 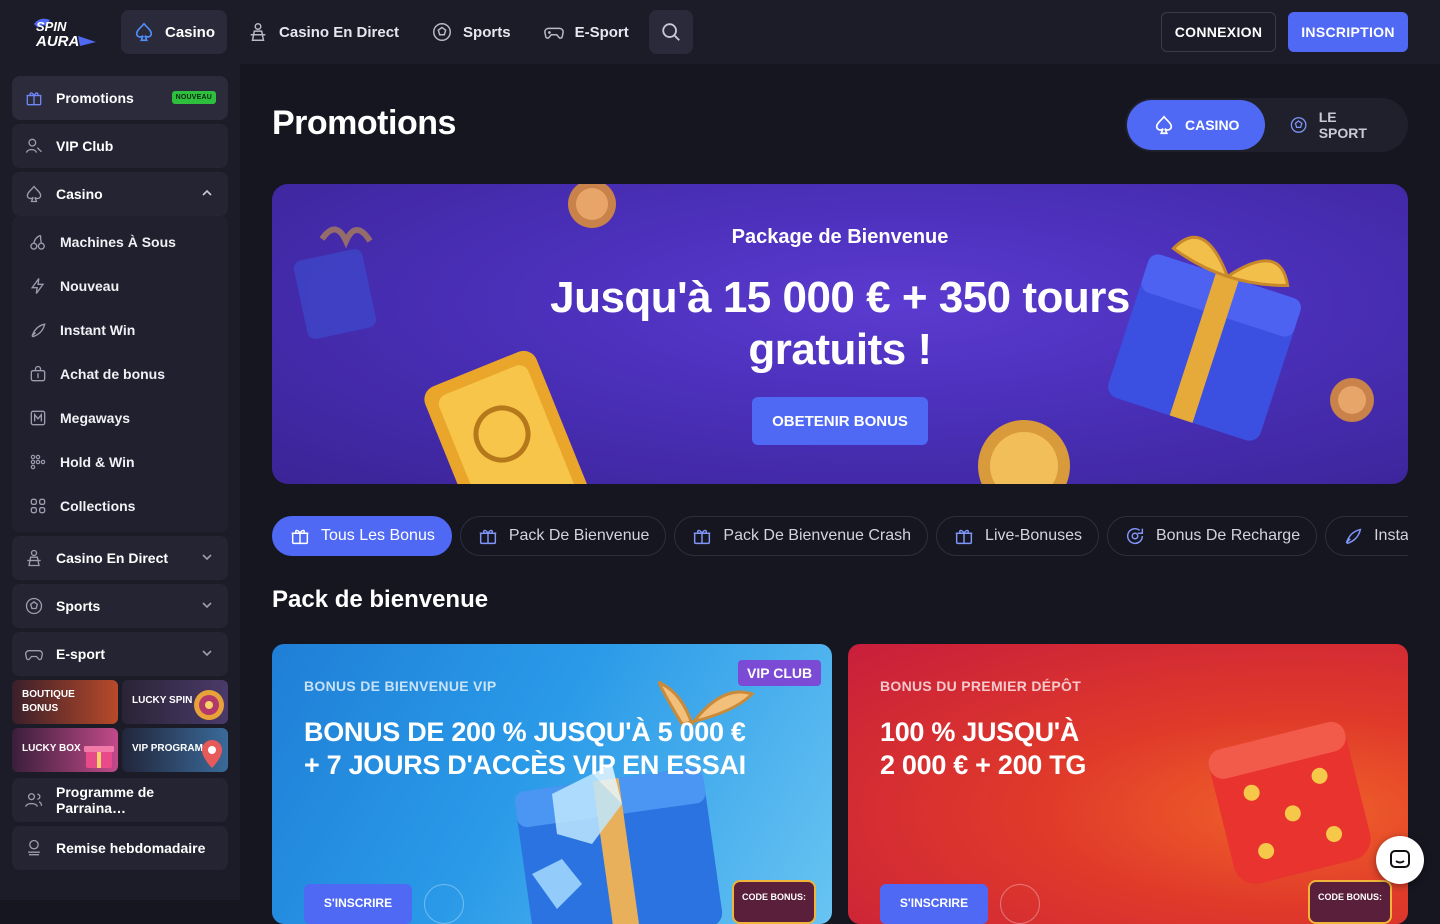 I want to click on sidebar-item-label: Casino En Direct, so click(x=112, y=558).